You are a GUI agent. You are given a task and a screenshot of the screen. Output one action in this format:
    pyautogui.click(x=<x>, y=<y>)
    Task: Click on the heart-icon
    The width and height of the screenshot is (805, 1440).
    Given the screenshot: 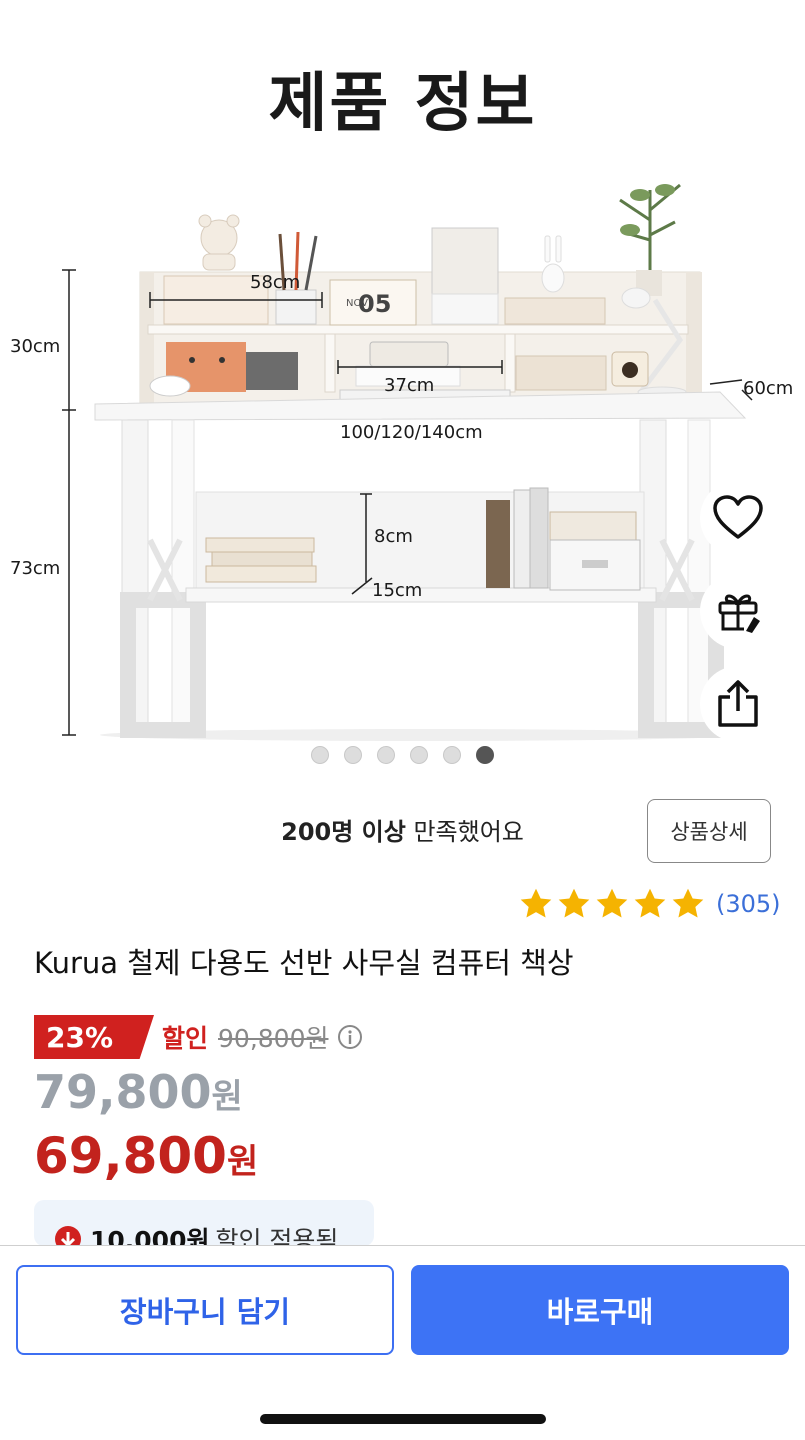 What is the action you would take?
    pyautogui.click(x=738, y=517)
    